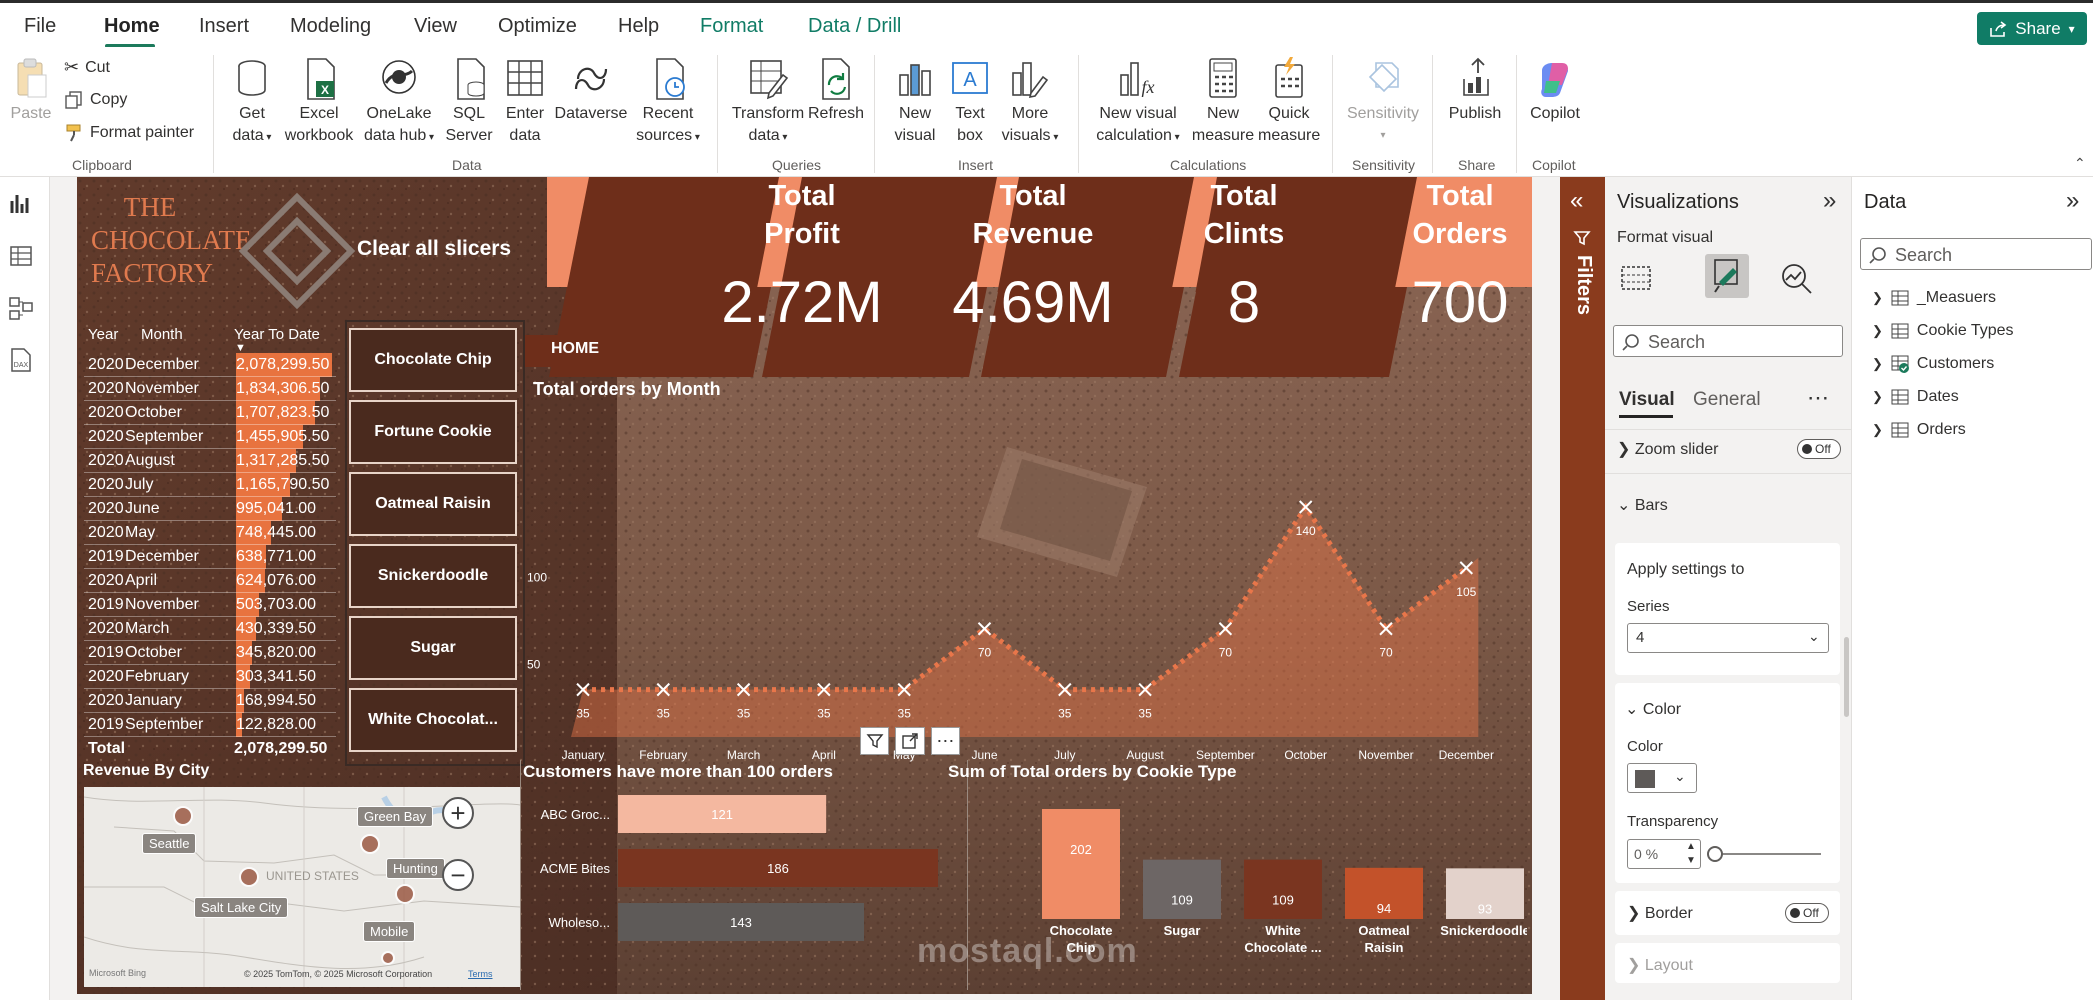 The image size is (2093, 1000). What do you see at coordinates (214, 389) in the screenshot?
I see `table-row: 2020 November 1,834,306.50` at bounding box center [214, 389].